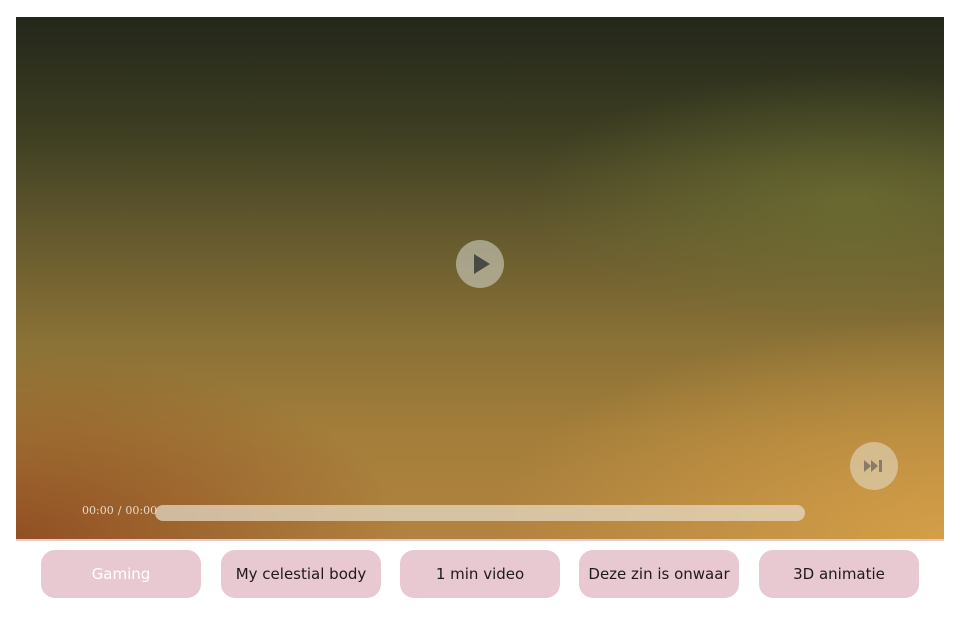  Describe the element at coordinates (121, 574) in the screenshot. I see `chip-gaming: Gaming` at that location.